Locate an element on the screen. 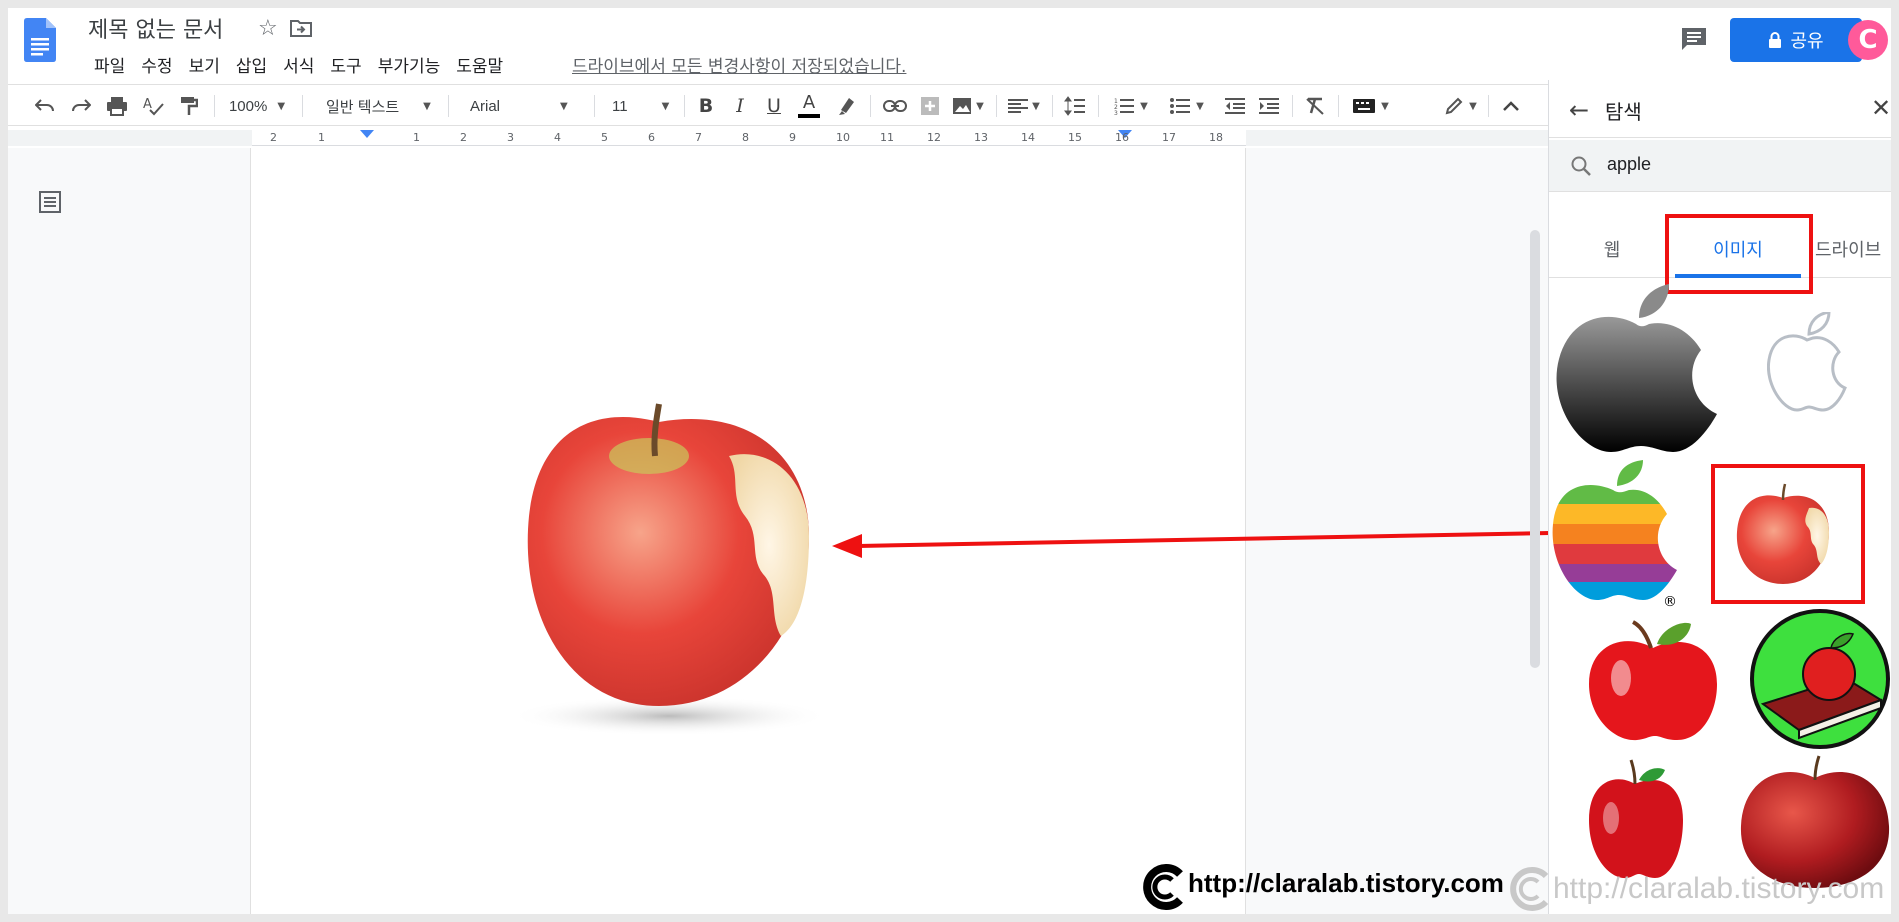 The image size is (1899, 922). tab-drive: 드라이브 is located at coordinates (1846, 249).